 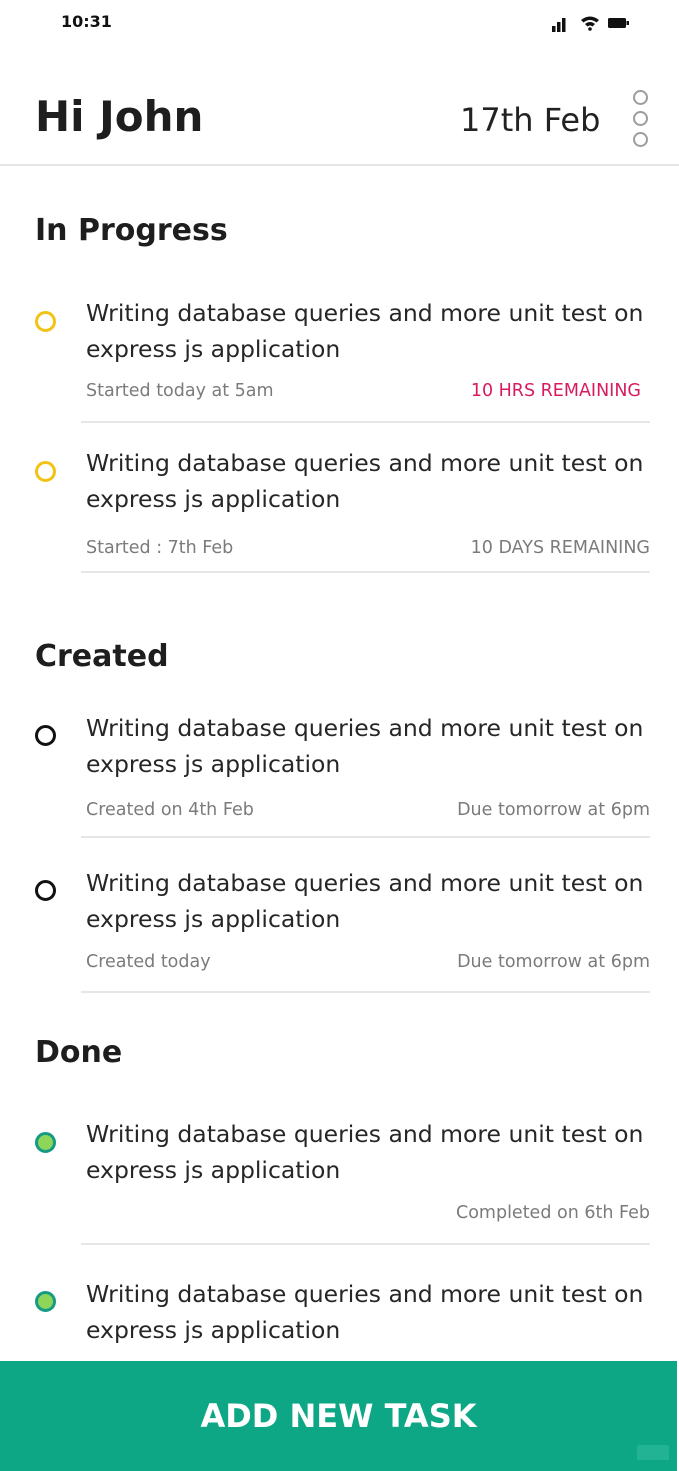 I want to click on status-icons, so click(x=590, y=23).